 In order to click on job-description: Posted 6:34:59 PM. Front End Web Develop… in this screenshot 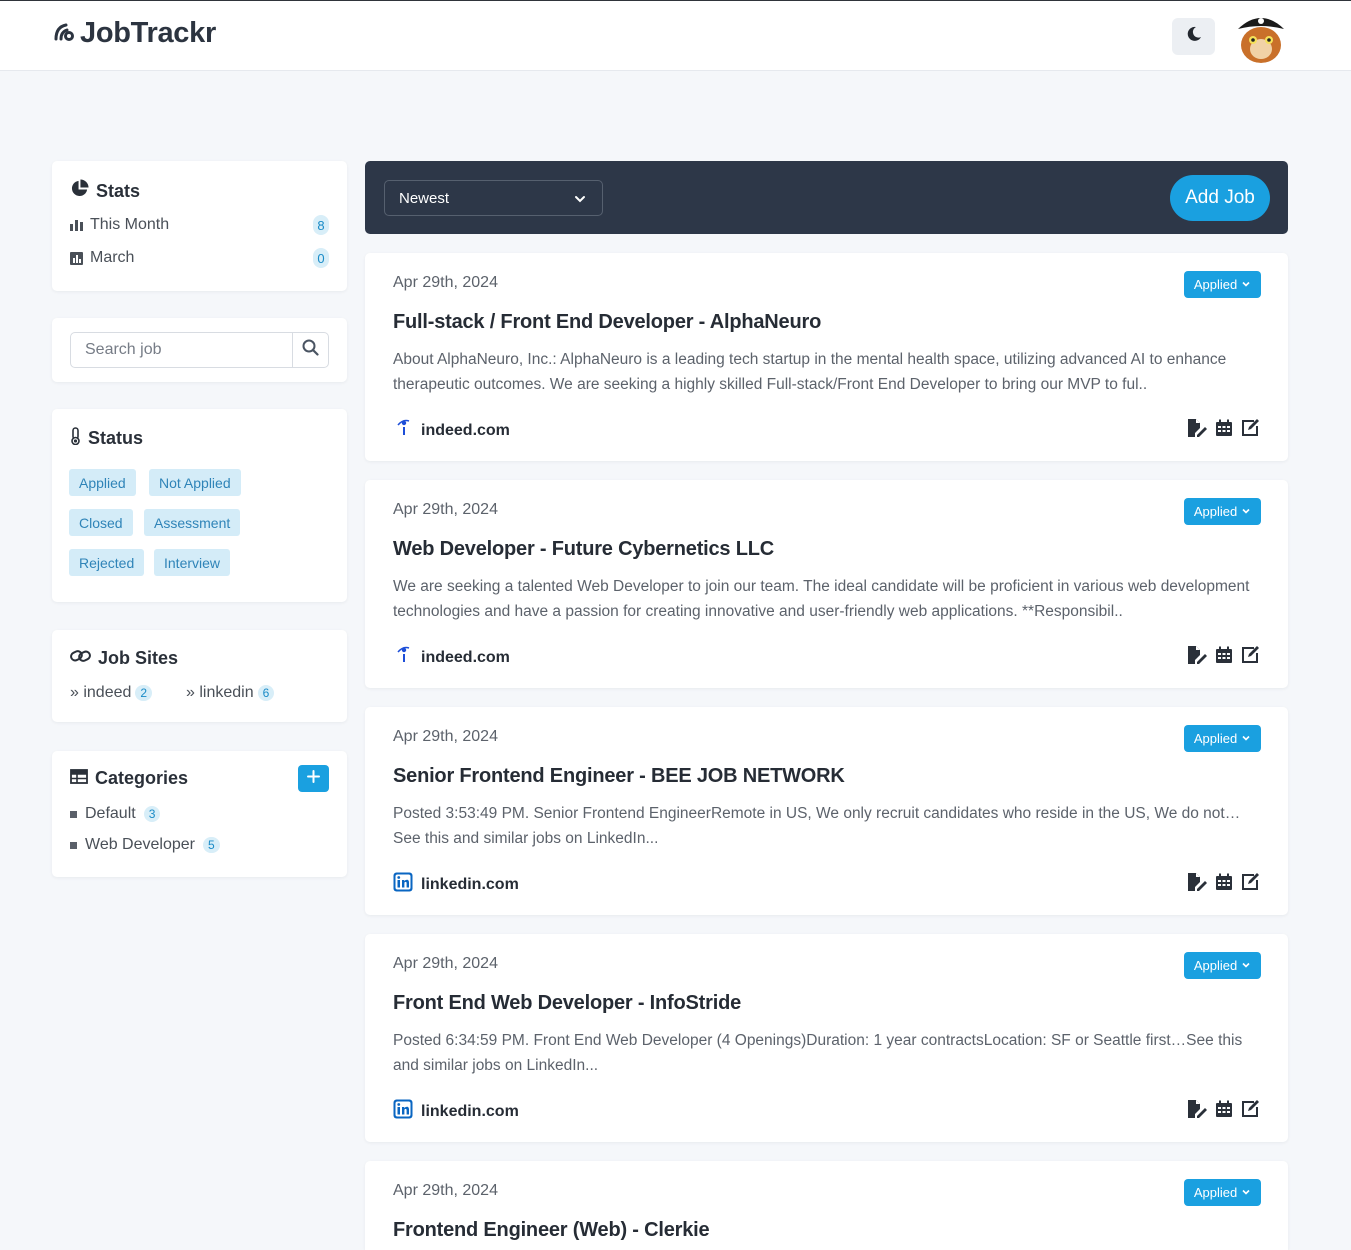, I will do `click(818, 1053)`.